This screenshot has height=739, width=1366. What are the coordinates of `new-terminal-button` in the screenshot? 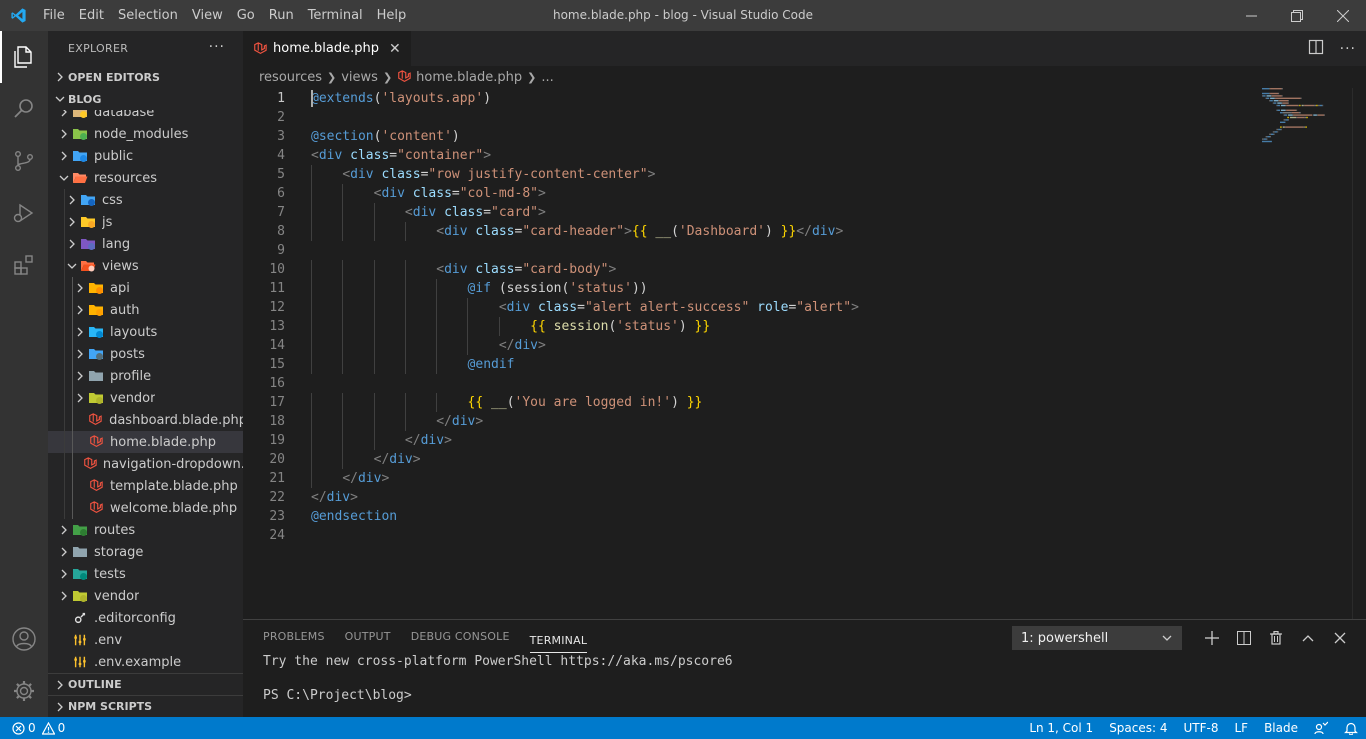 It's located at (1212, 638).